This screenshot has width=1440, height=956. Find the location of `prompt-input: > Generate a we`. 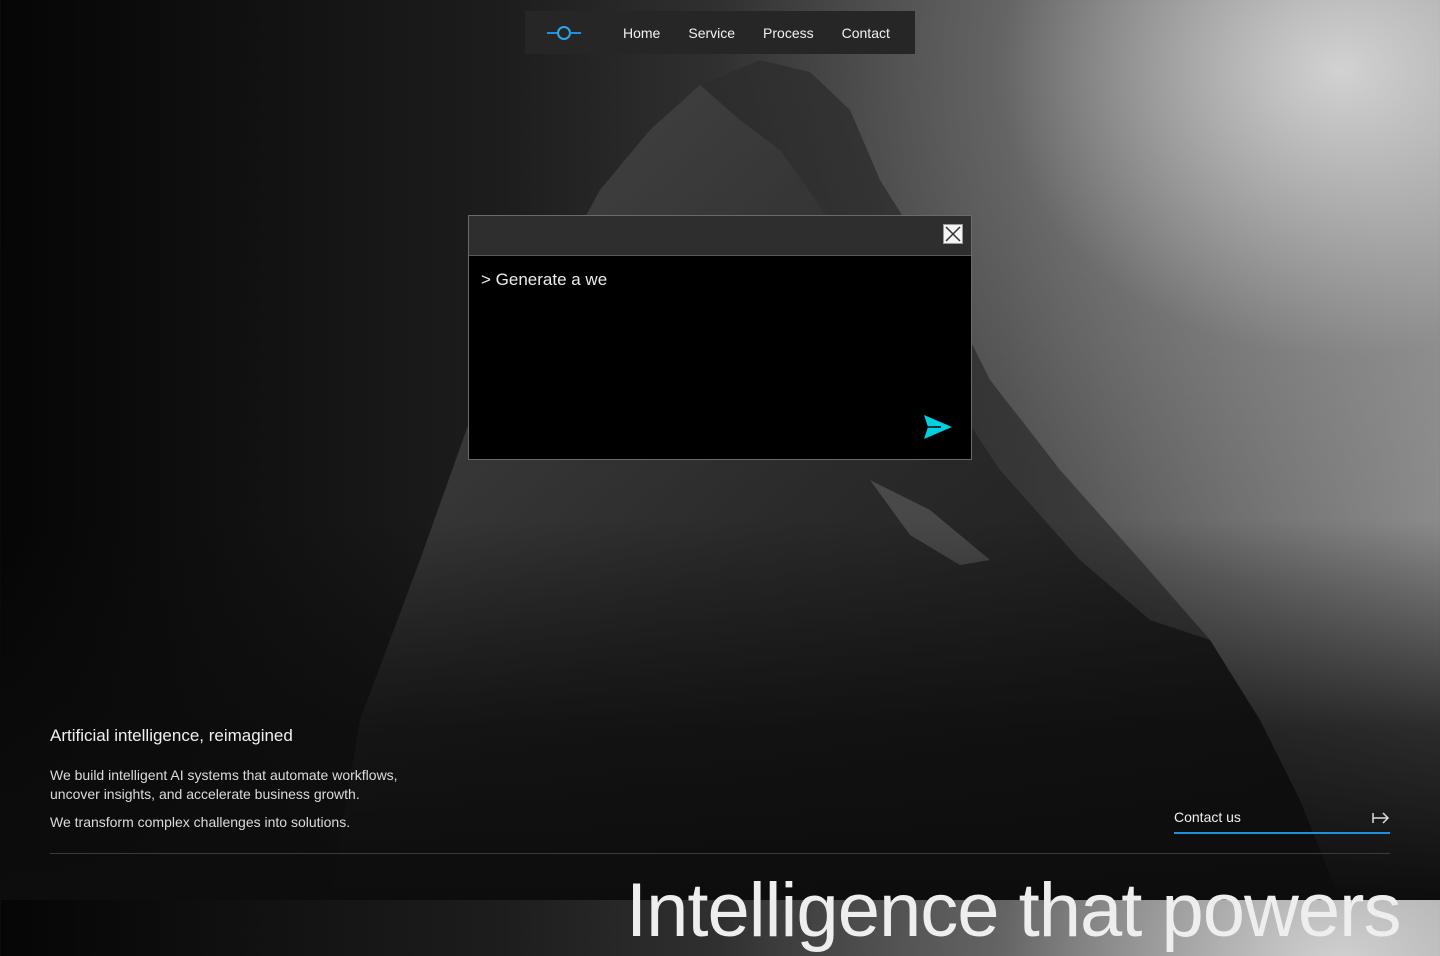

prompt-input: > Generate a we is located at coordinates (544, 280).